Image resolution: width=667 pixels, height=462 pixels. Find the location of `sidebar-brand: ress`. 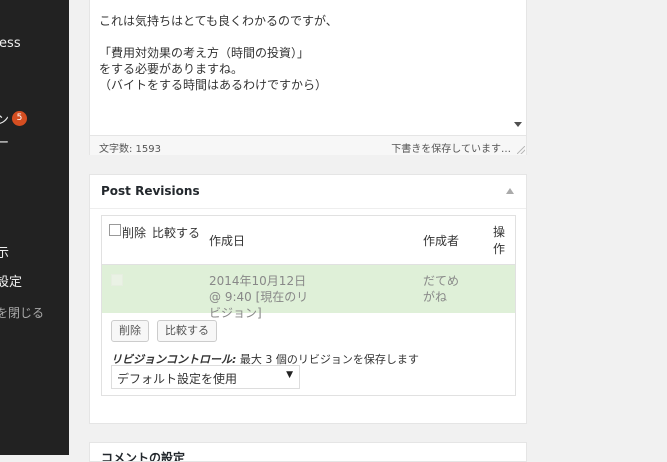

sidebar-brand: ress is located at coordinates (10, 43).